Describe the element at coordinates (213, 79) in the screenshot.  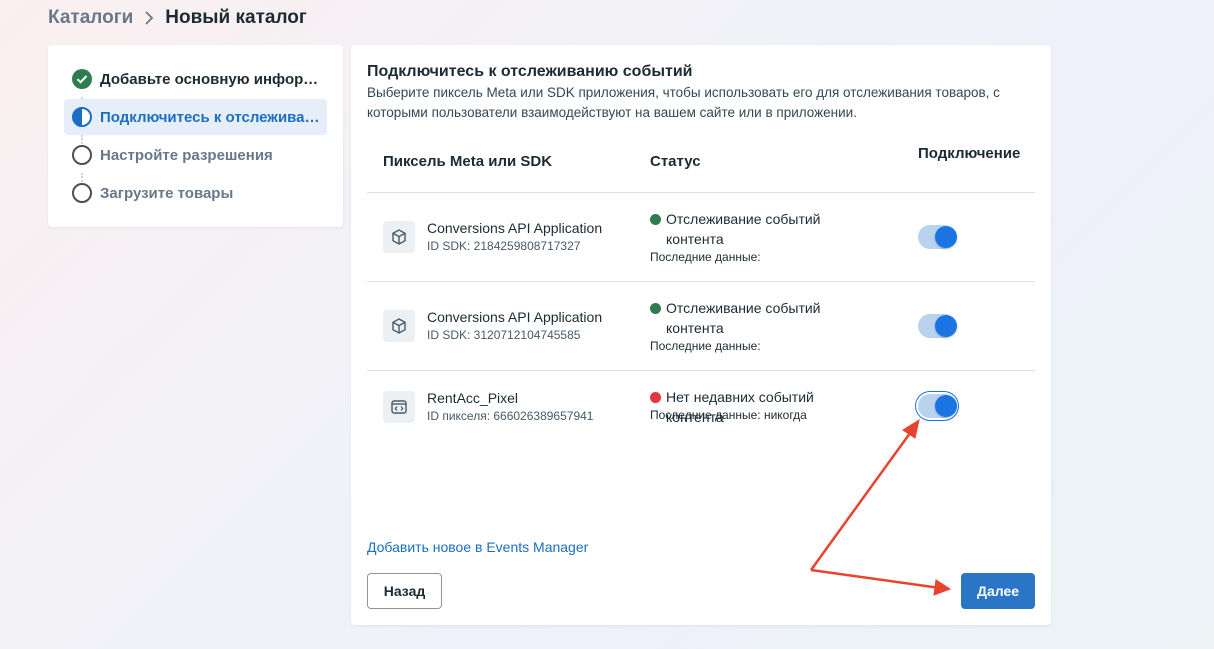
I see `step-label: Добавьте основную информацию` at that location.